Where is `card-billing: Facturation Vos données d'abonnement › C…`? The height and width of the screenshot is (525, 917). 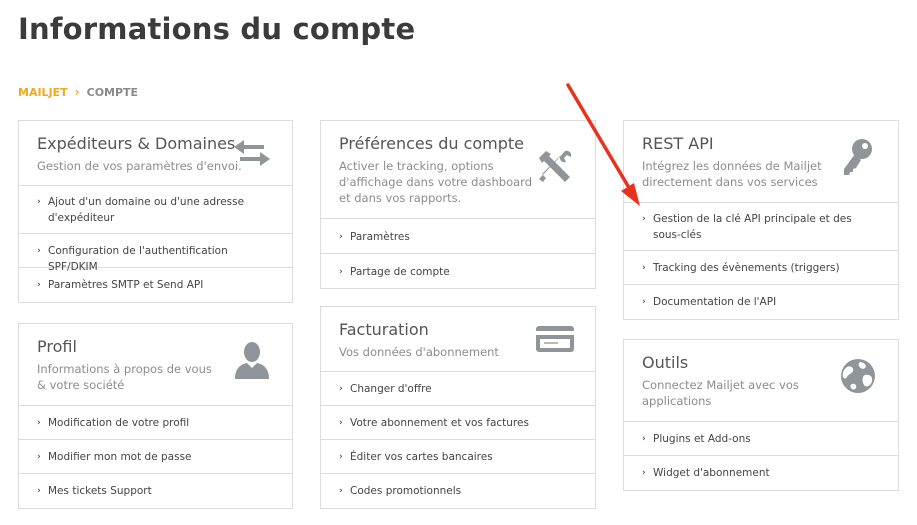 card-billing: Facturation Vos données d'abonnement › C… is located at coordinates (458, 407).